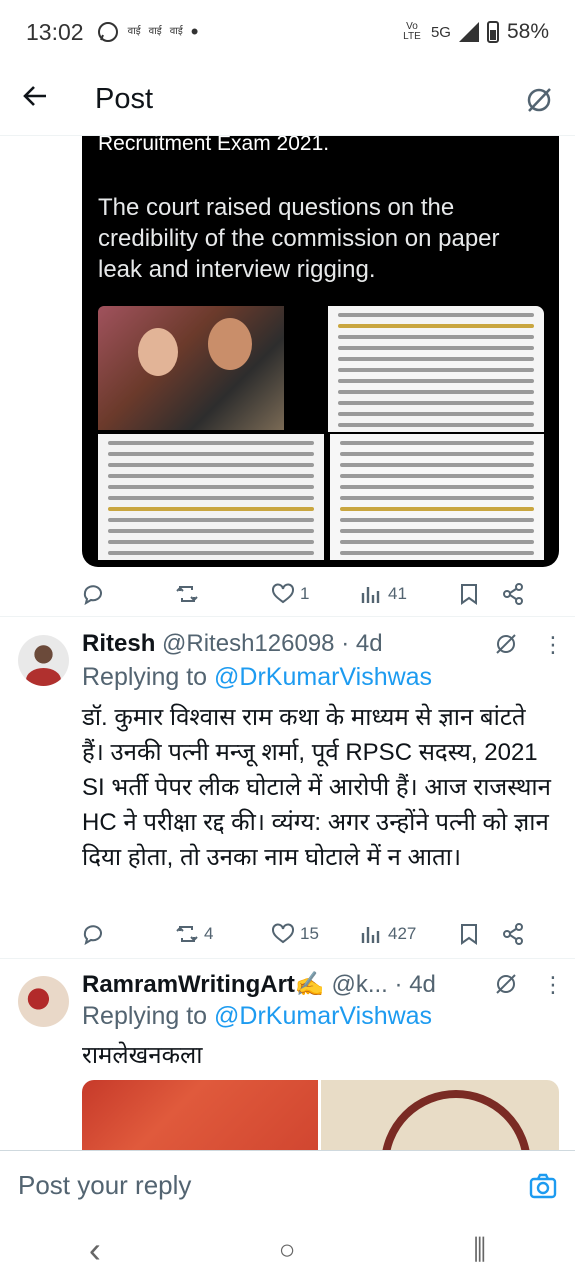  I want to click on reply-input: Post your reply, so click(104, 1185).